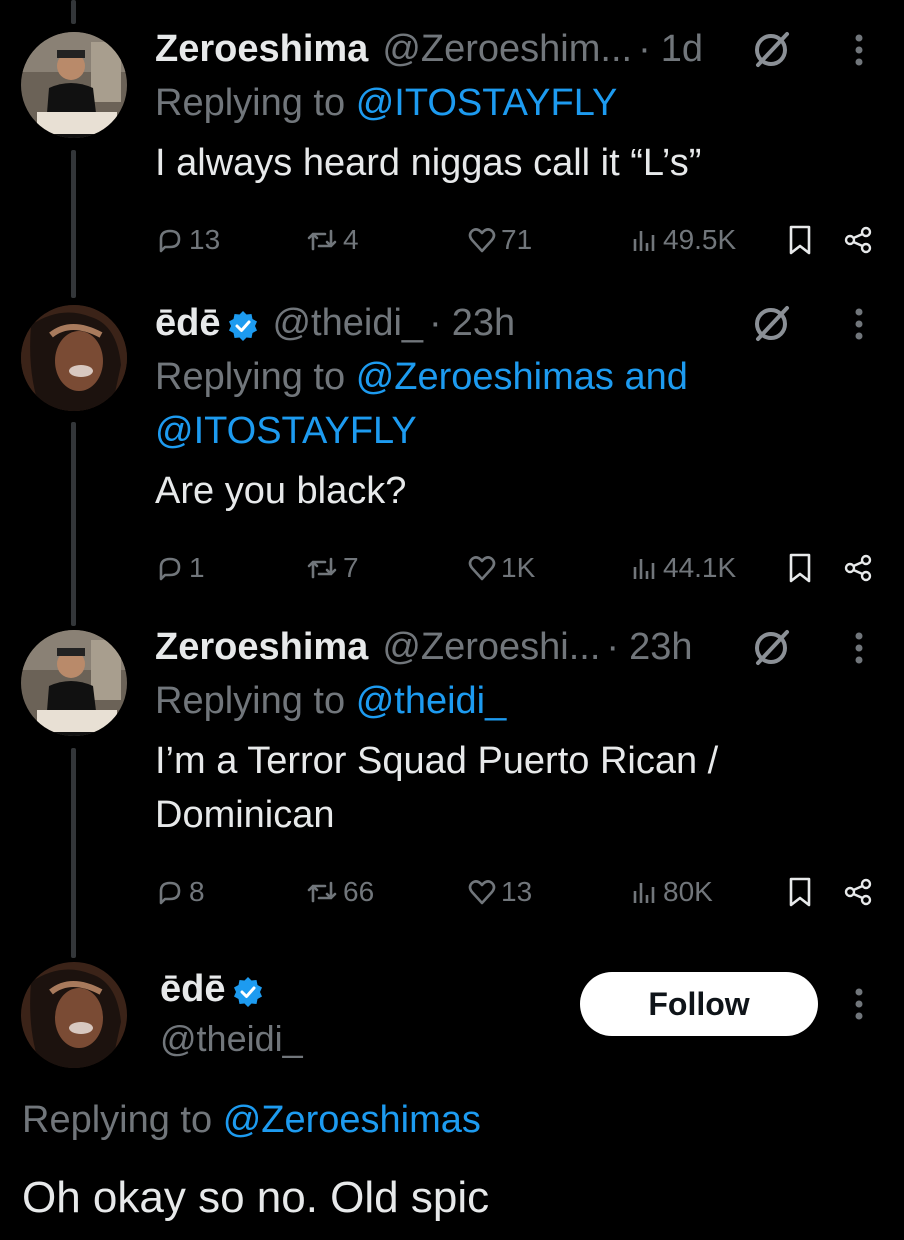  I want to click on like-count: 71, so click(517, 239).